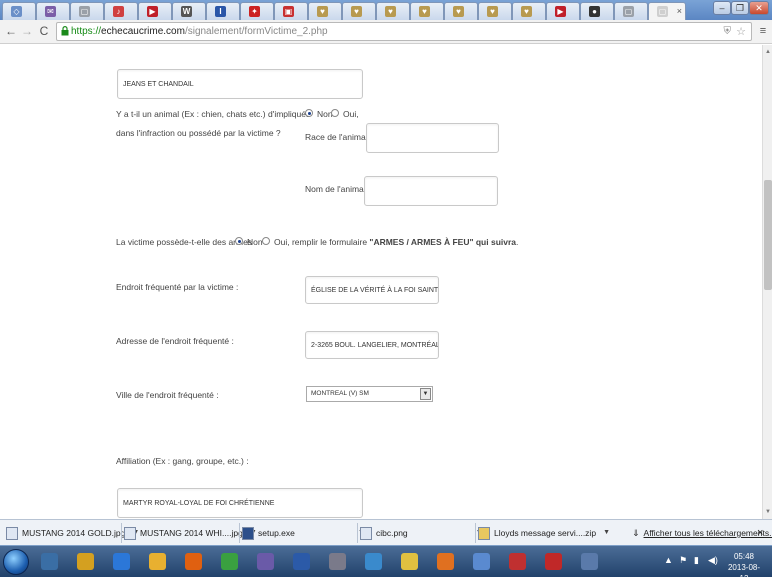  What do you see at coordinates (768, 235) in the screenshot?
I see `scroll-thumb` at bounding box center [768, 235].